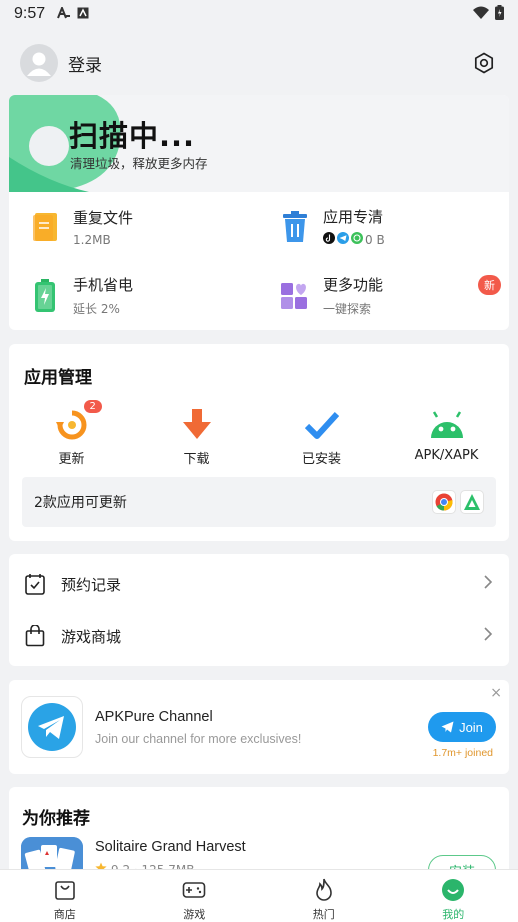 The height and width of the screenshot is (922, 518). Describe the element at coordinates (384, 295) in the screenshot. I see `tool-more-features: 更多功能 一键探索` at that location.